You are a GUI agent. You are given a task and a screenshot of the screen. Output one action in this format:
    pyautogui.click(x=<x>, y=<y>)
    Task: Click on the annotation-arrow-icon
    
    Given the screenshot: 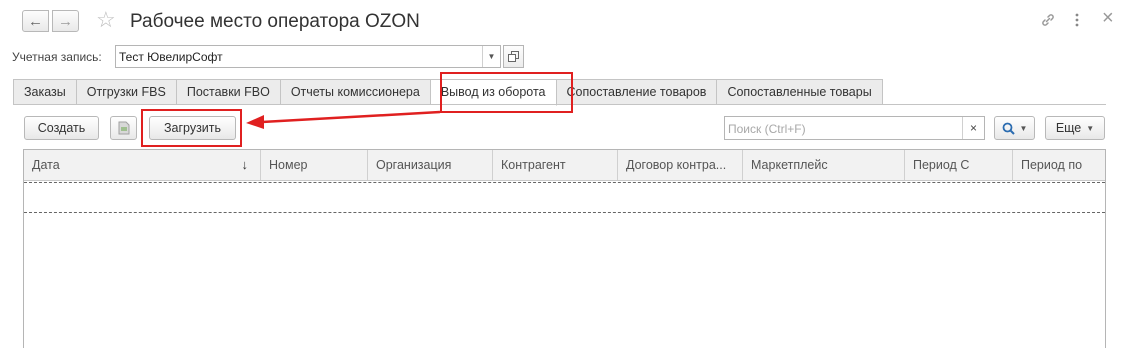 What is the action you would take?
    pyautogui.click(x=343, y=119)
    